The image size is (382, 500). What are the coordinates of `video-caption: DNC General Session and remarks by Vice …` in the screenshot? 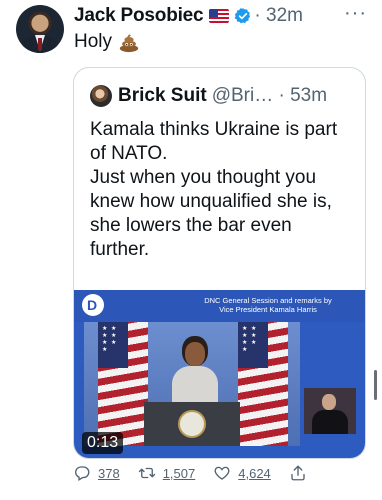 It's located at (268, 305).